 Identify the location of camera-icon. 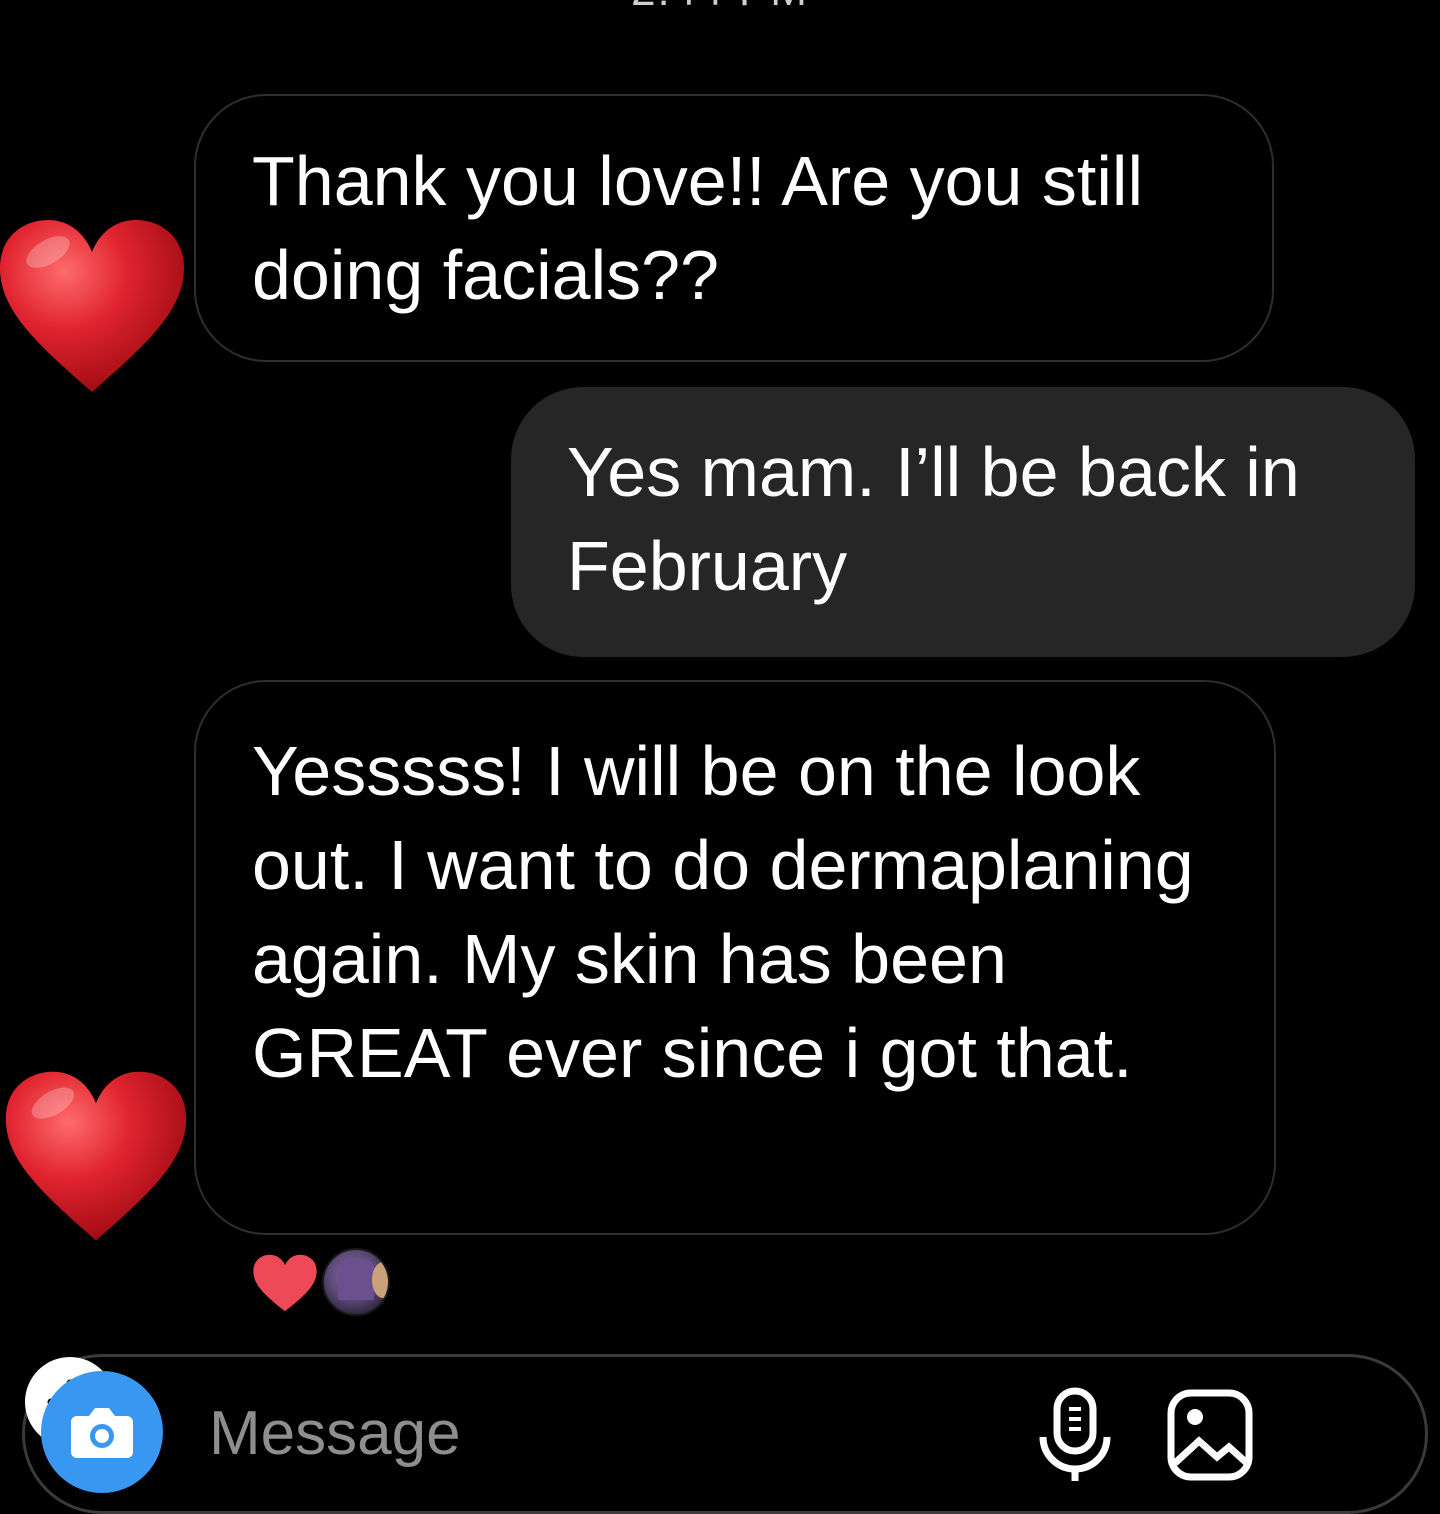
(102, 1433).